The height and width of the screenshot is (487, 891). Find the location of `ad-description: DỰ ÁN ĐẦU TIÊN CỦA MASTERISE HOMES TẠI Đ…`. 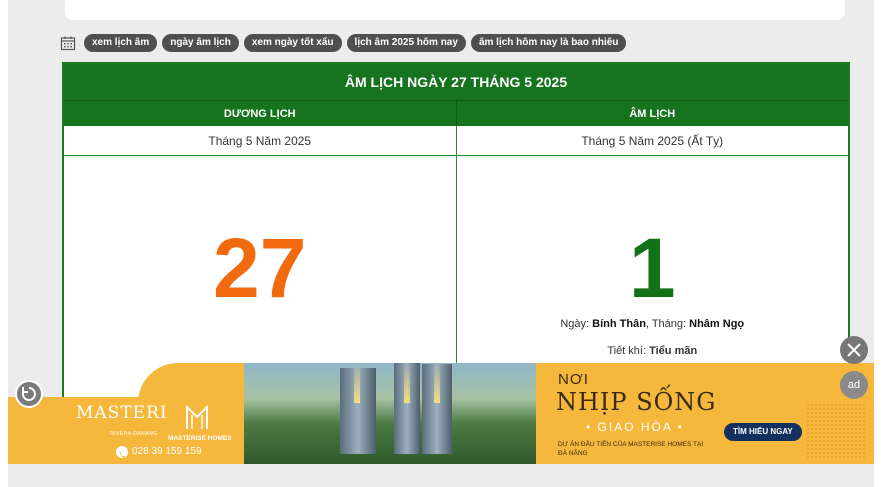

ad-description: DỰ ÁN ĐẦU TIÊN CỦA MASTERISE HOMES TẠI Đ… is located at coordinates (631, 449).